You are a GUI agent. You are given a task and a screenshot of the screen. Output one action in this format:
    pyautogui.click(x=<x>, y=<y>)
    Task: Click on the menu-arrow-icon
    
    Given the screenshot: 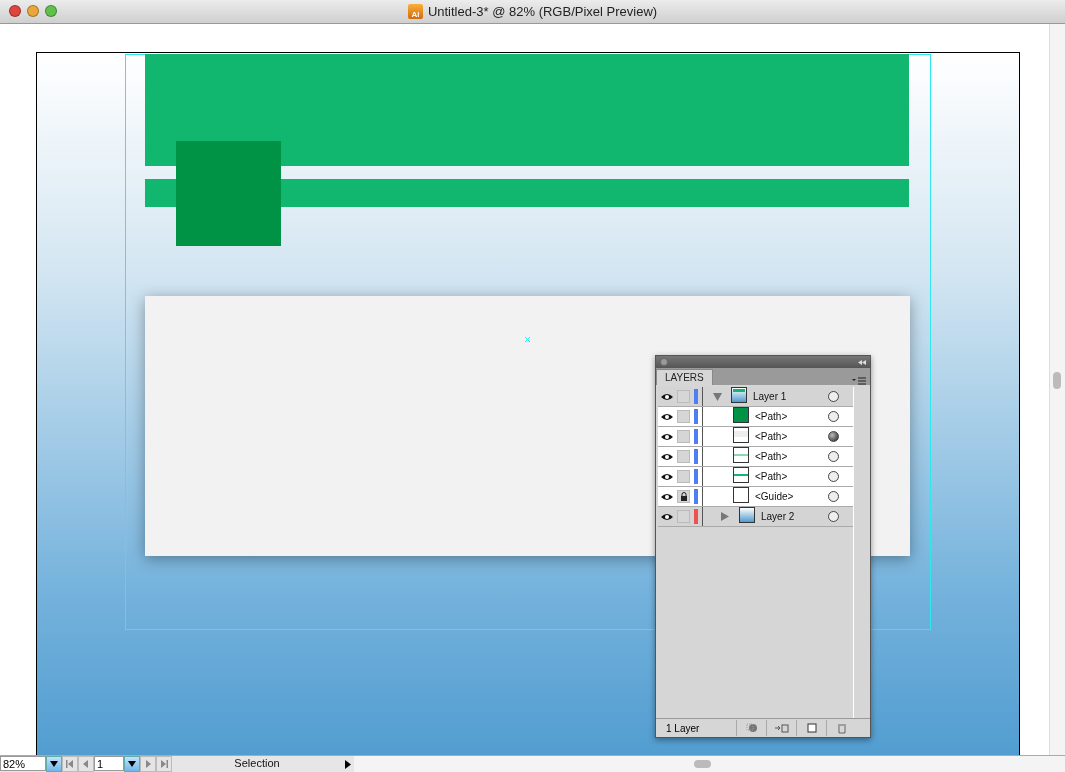 What is the action you would take?
    pyautogui.click(x=348, y=764)
    